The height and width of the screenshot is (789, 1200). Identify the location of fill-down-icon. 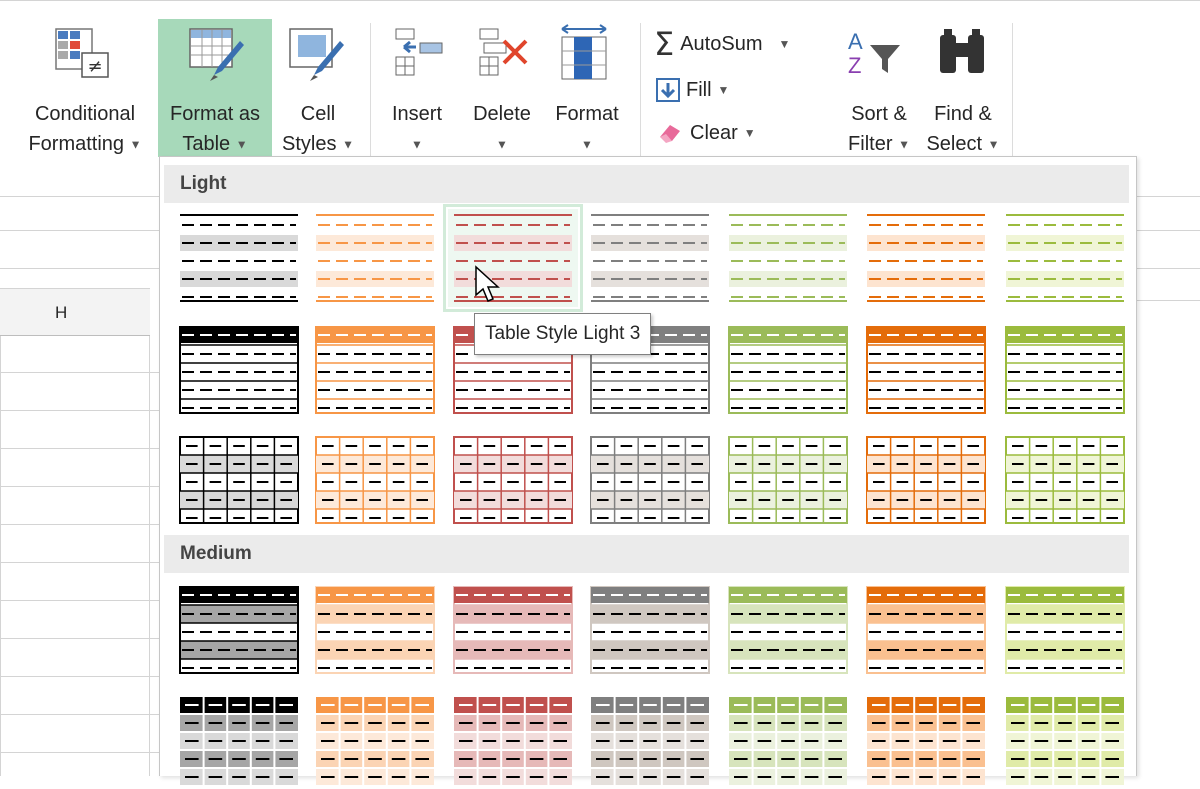
(668, 90).